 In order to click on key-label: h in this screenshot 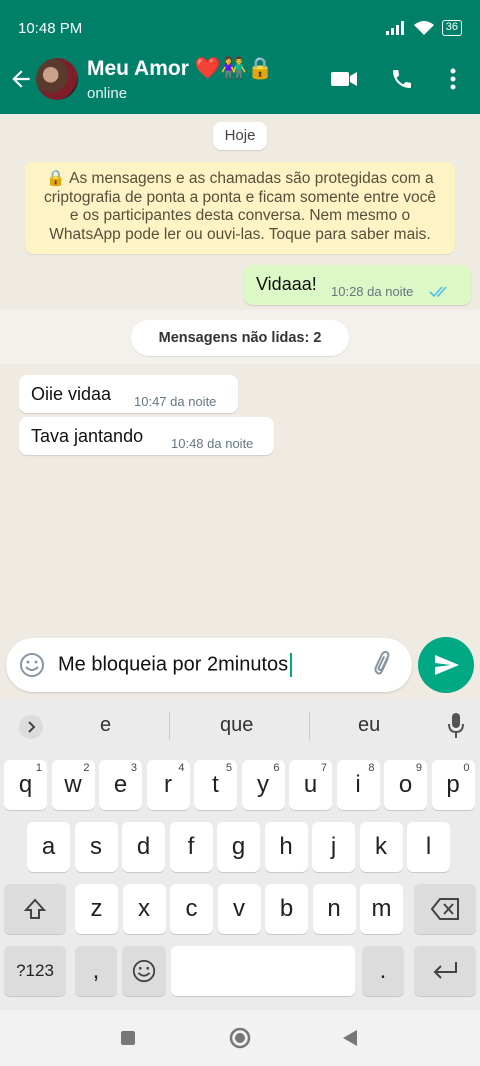, I will do `click(286, 846)`.